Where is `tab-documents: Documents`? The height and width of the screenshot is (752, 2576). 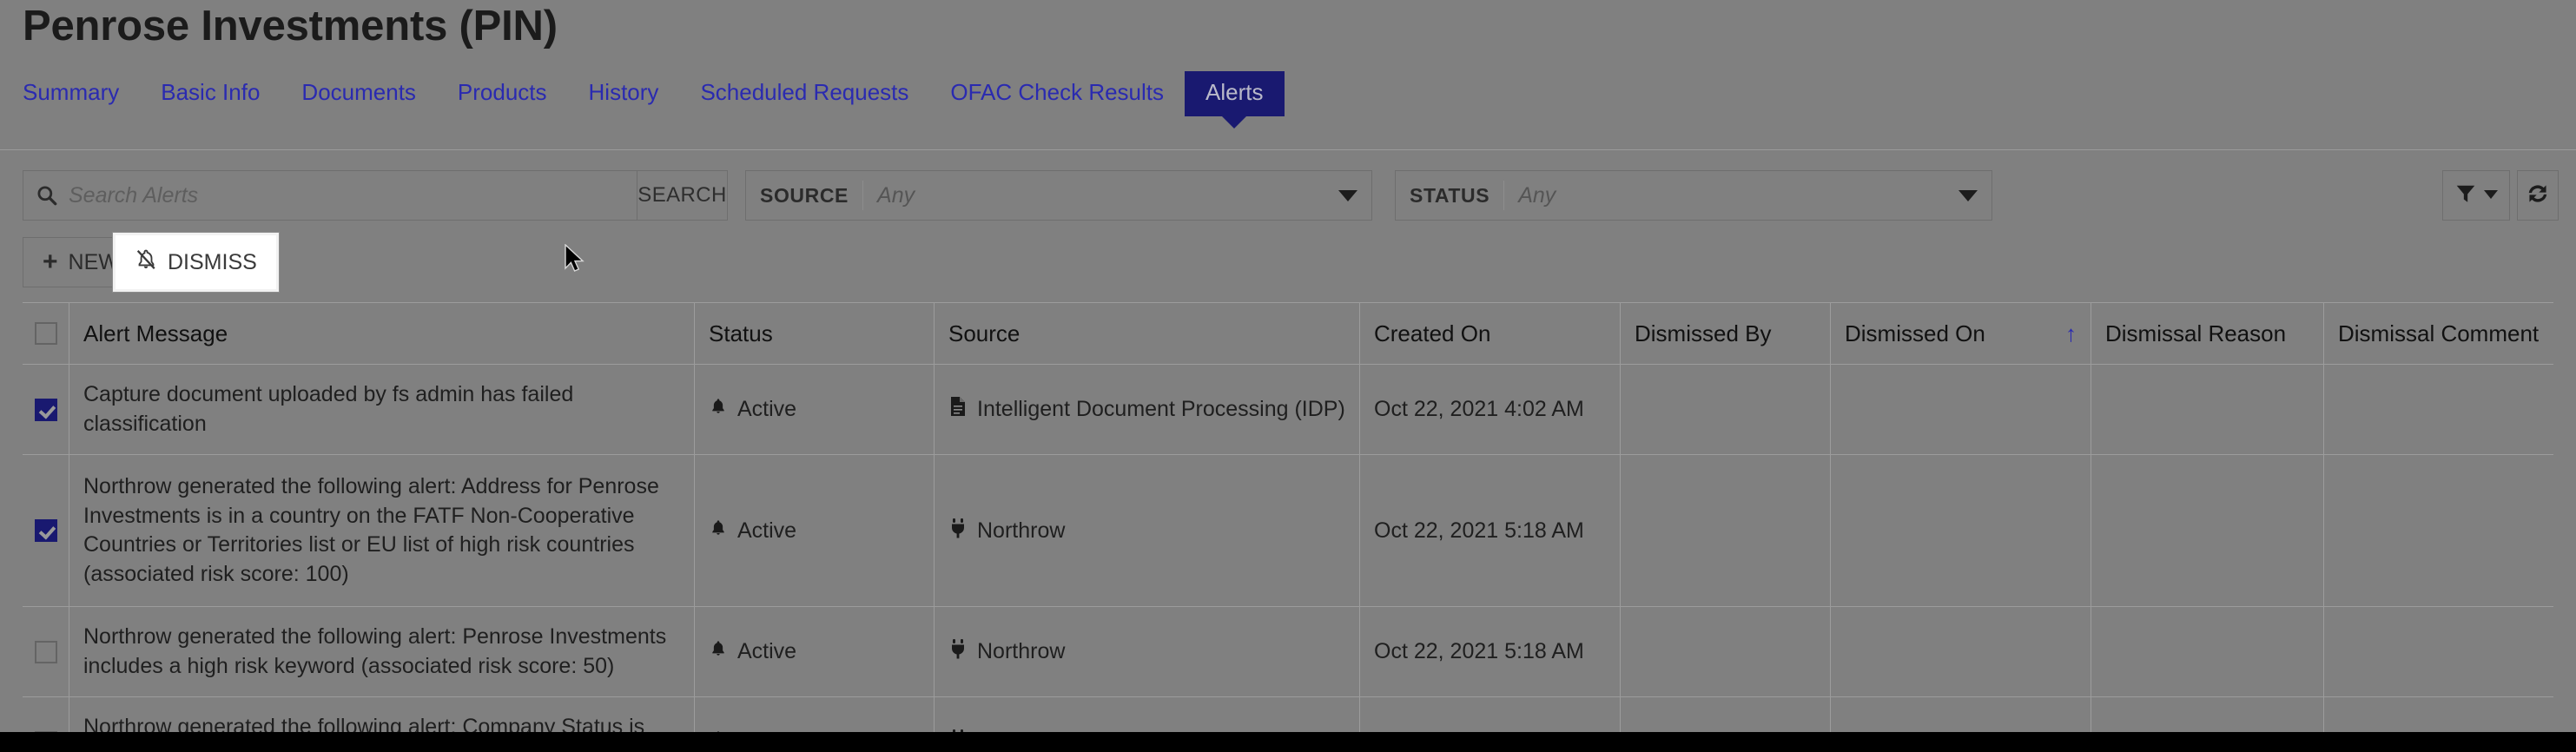 tab-documents: Documents is located at coordinates (359, 93).